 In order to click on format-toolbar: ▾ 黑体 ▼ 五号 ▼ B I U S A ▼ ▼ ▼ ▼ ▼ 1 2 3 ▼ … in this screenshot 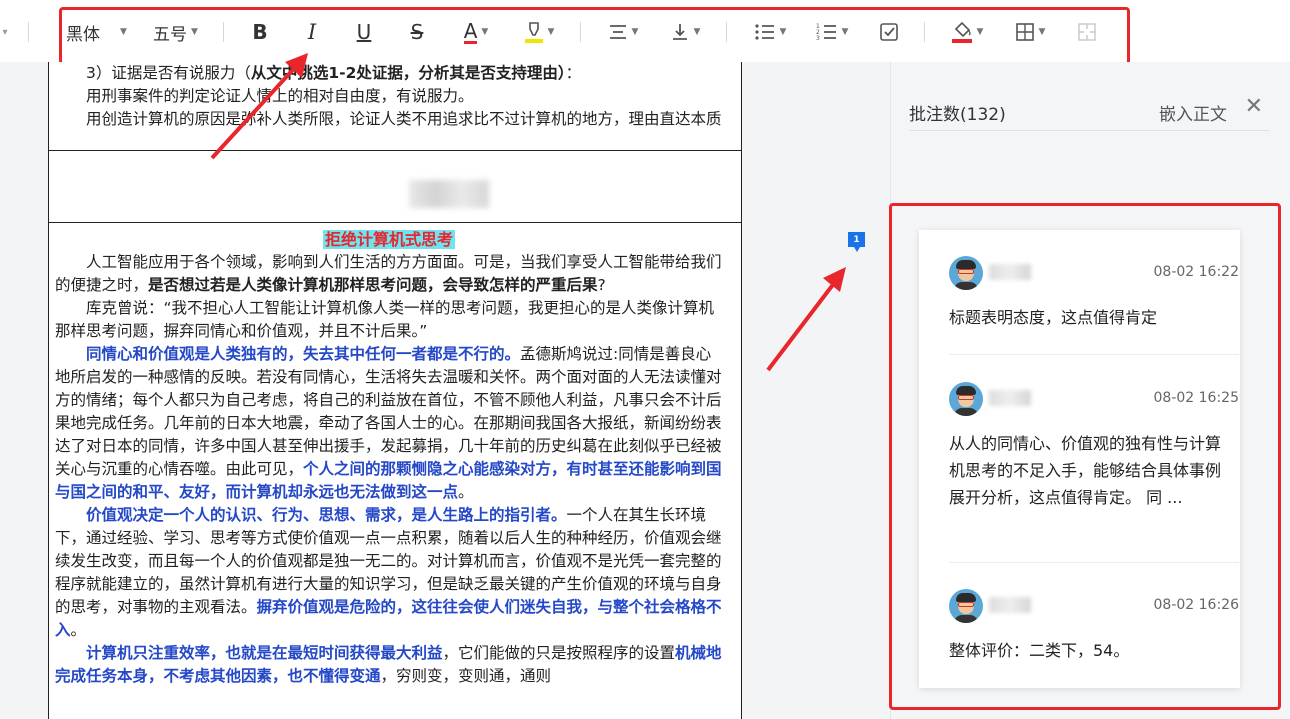, I will do `click(645, 32)`.